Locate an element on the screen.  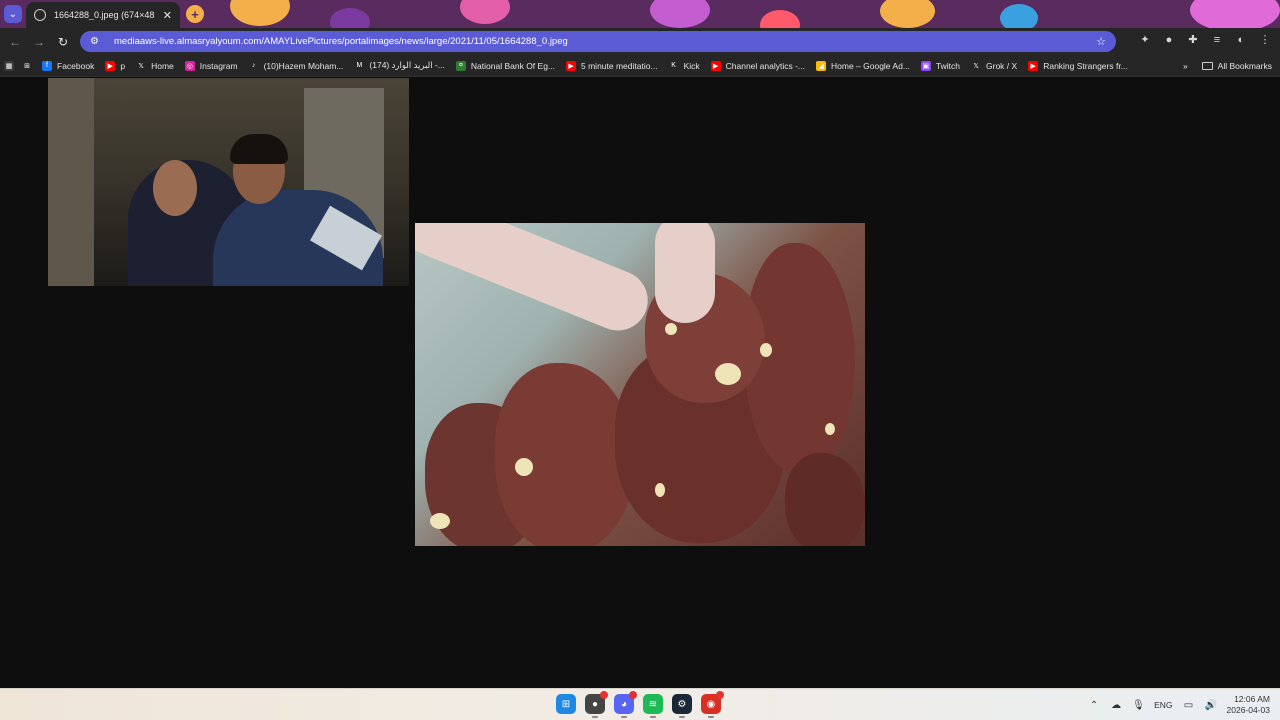
folder-icon is located at coordinates (1207, 66).